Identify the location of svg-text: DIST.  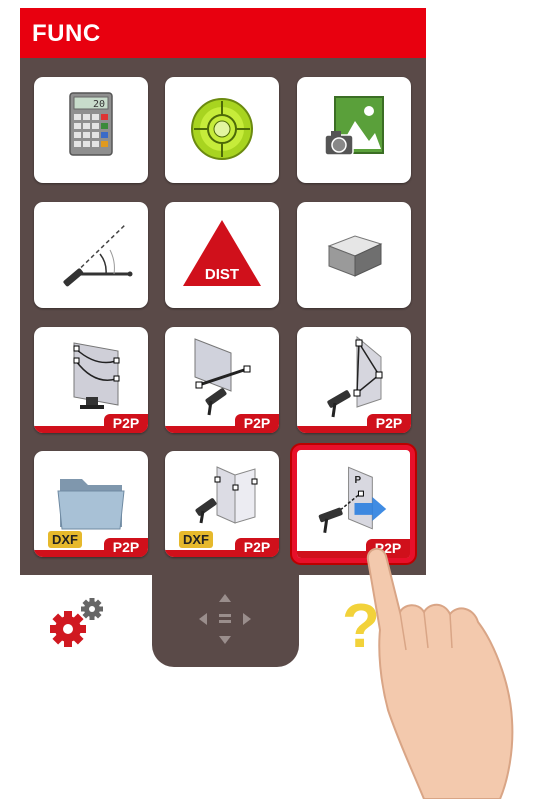
(222, 274).